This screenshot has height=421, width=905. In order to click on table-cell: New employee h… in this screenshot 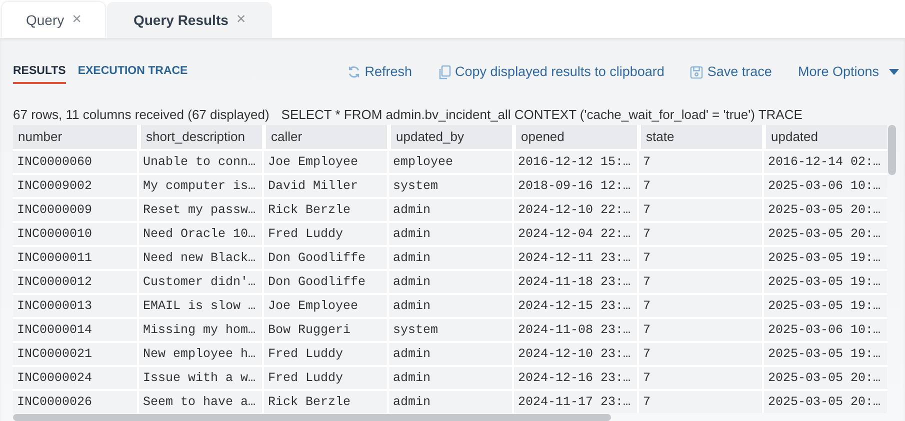, I will do `click(199, 354)`.